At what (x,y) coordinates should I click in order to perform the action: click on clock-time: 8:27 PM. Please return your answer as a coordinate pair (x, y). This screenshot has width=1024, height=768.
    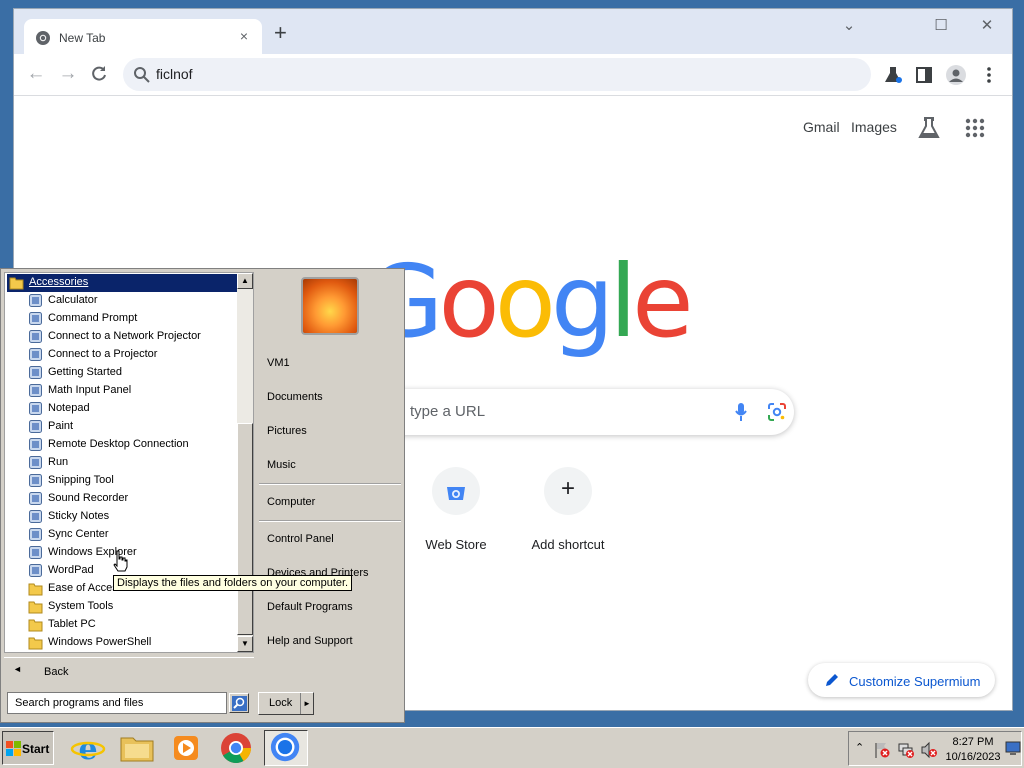
    Looking at the image, I should click on (973, 742).